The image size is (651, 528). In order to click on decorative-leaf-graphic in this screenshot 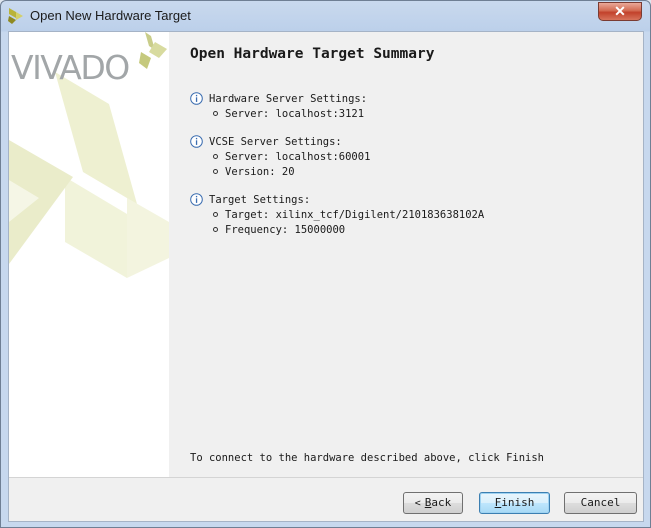, I will do `click(89, 175)`.